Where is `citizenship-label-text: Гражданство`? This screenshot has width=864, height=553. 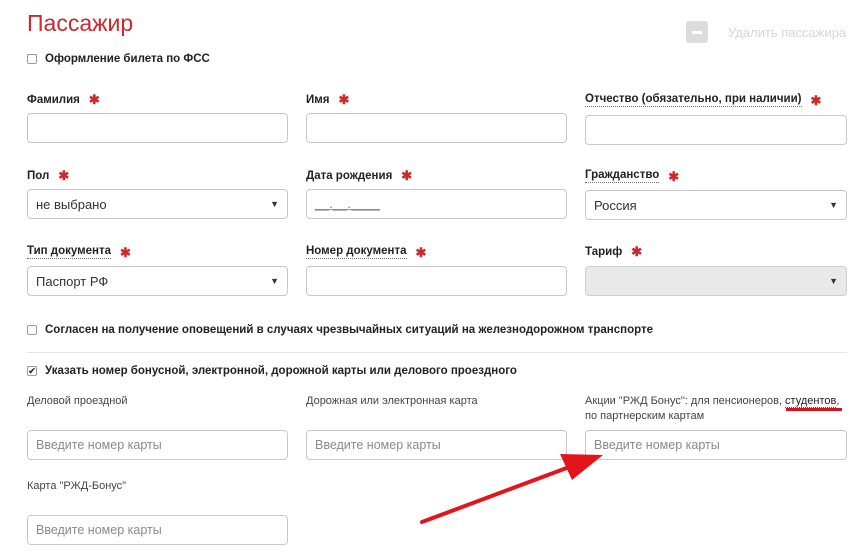
citizenship-label-text: Гражданство is located at coordinates (622, 176).